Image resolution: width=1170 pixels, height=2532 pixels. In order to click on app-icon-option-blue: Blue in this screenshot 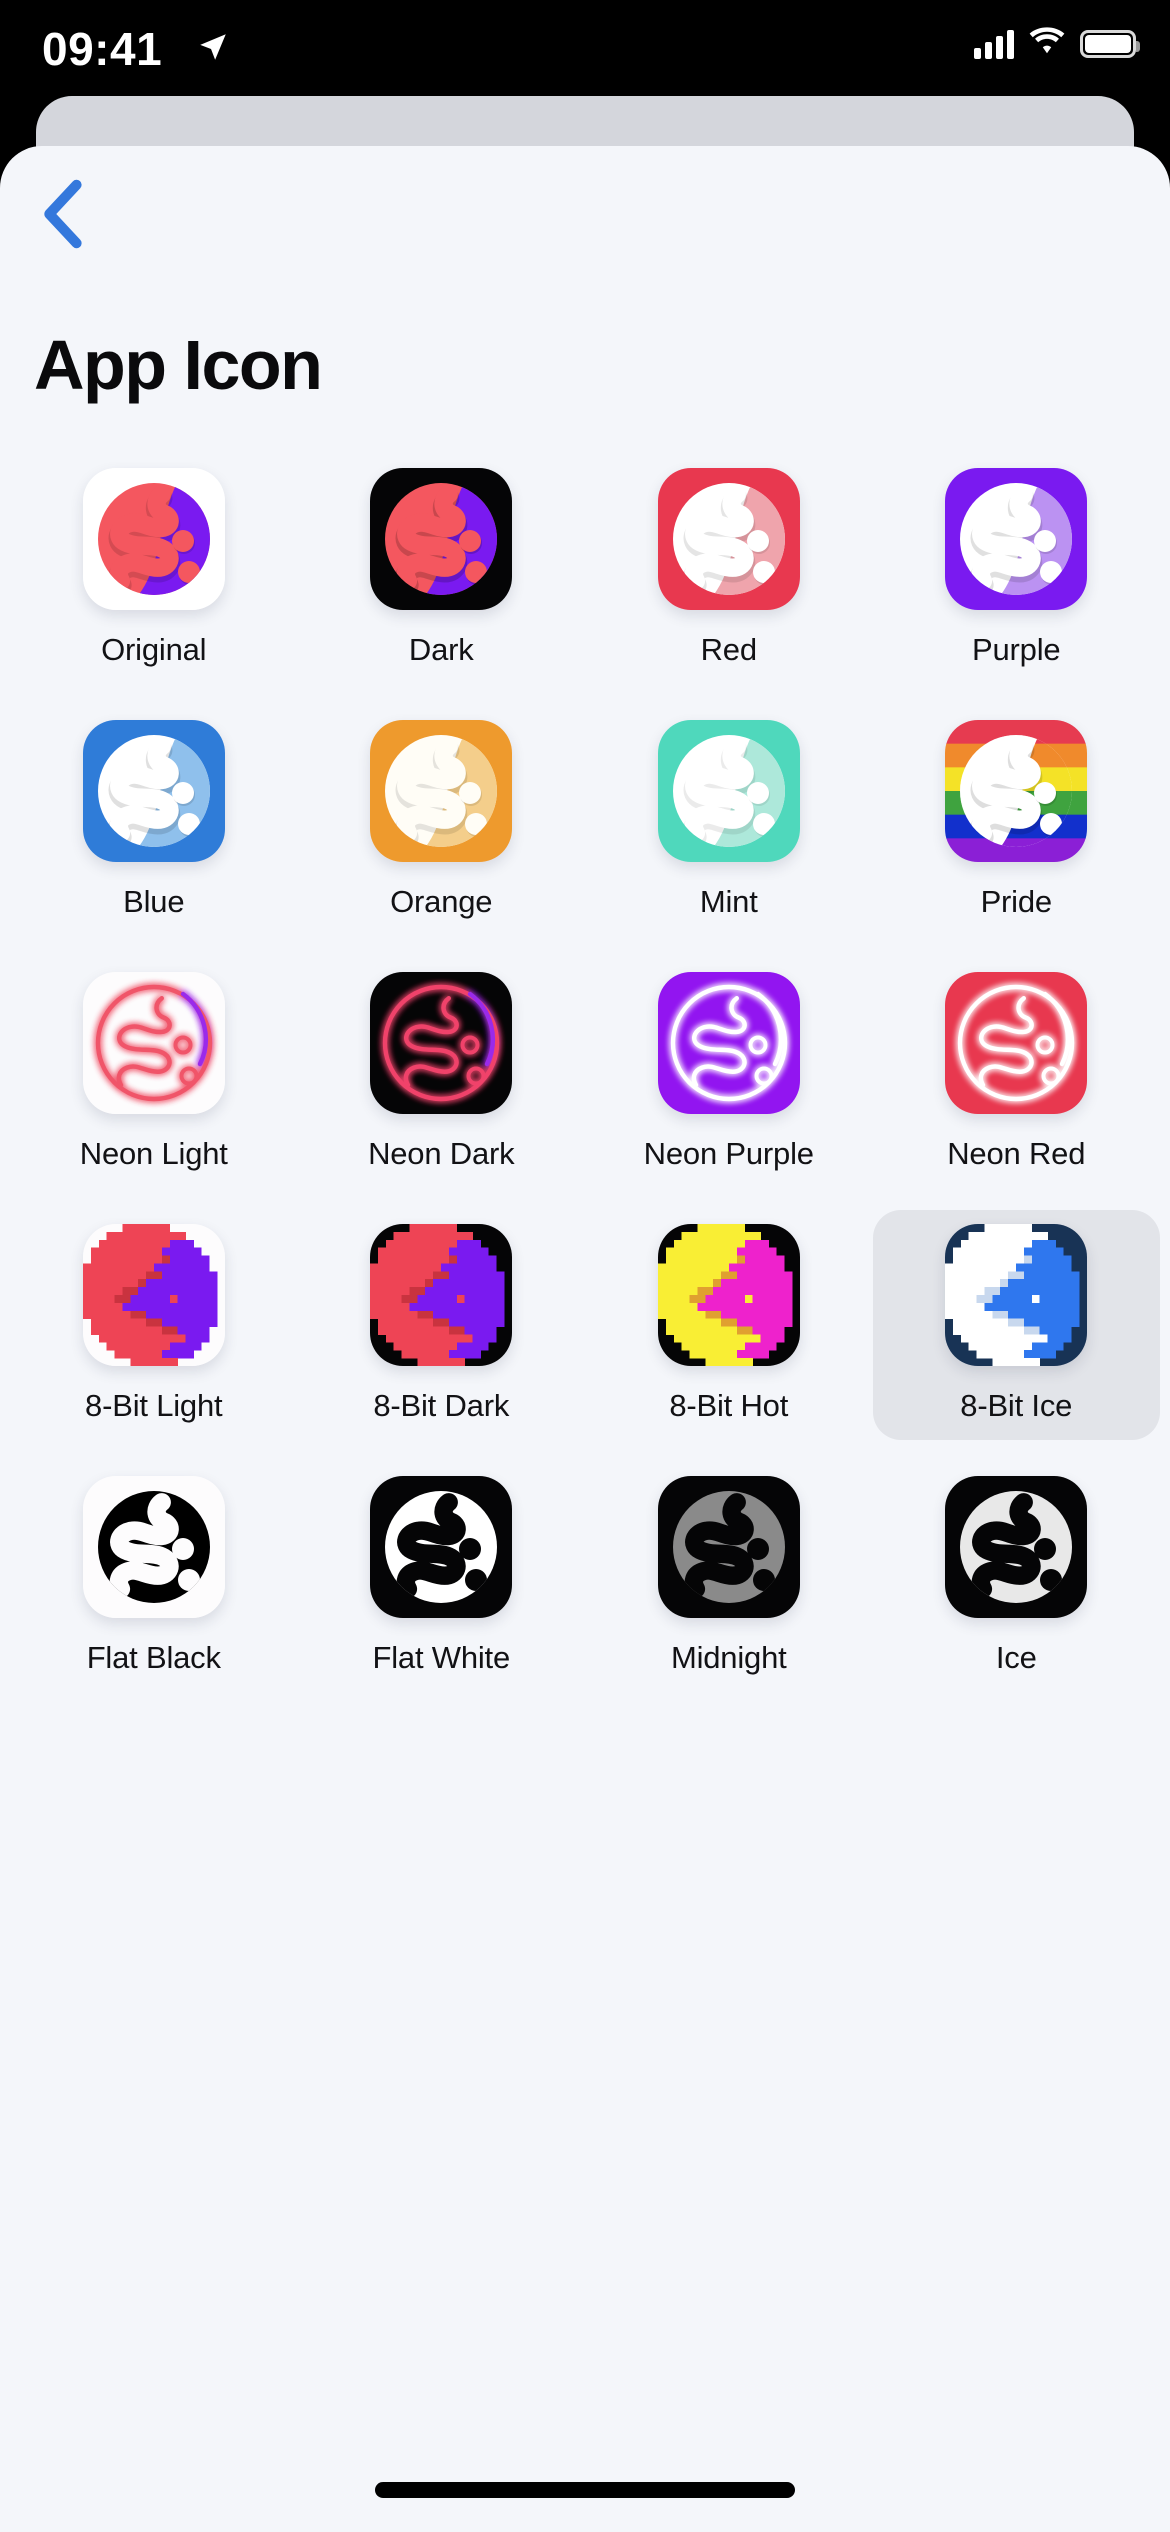, I will do `click(154, 821)`.